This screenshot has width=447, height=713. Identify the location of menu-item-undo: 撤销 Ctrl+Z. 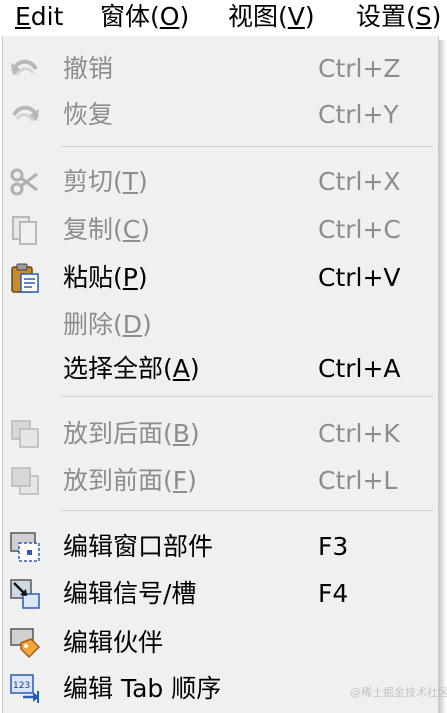
(220, 69).